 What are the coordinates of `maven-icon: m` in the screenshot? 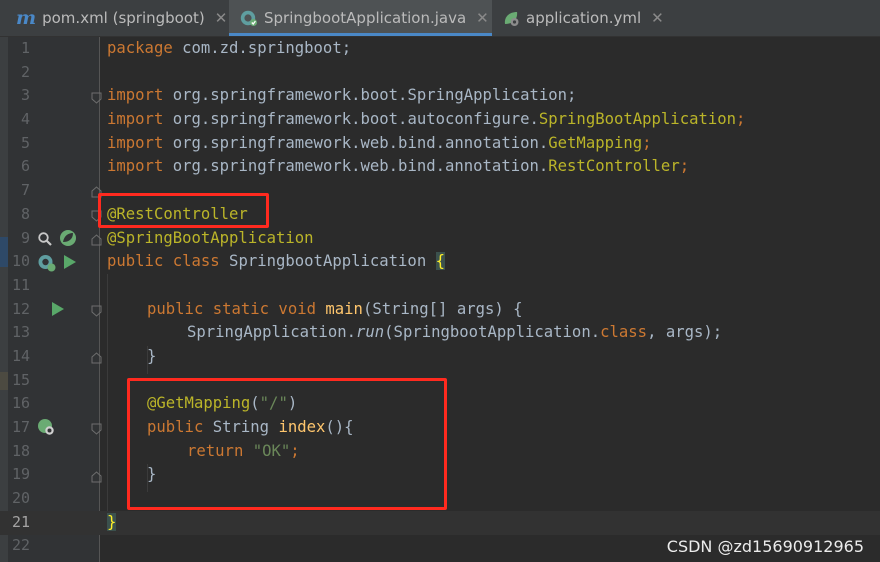 It's located at (26, 18).